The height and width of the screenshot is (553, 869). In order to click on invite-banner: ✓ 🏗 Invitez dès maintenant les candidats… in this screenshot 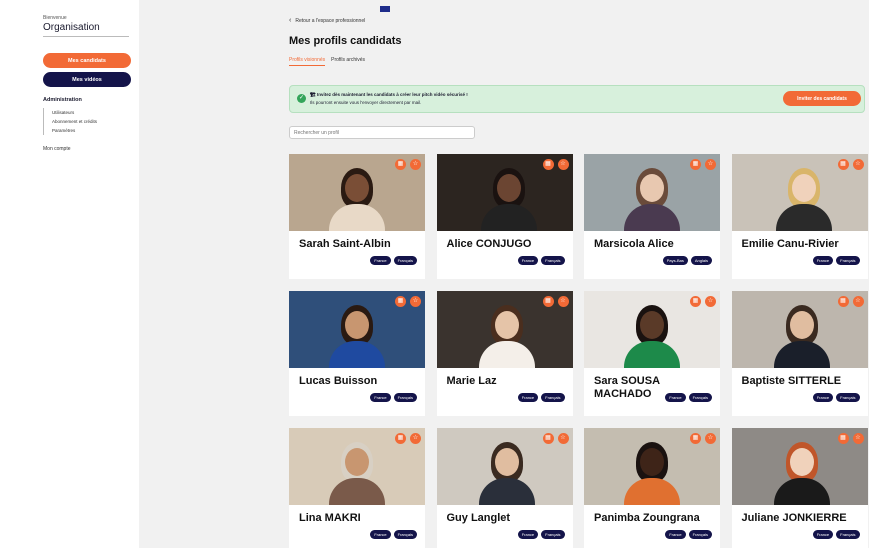, I will do `click(577, 99)`.